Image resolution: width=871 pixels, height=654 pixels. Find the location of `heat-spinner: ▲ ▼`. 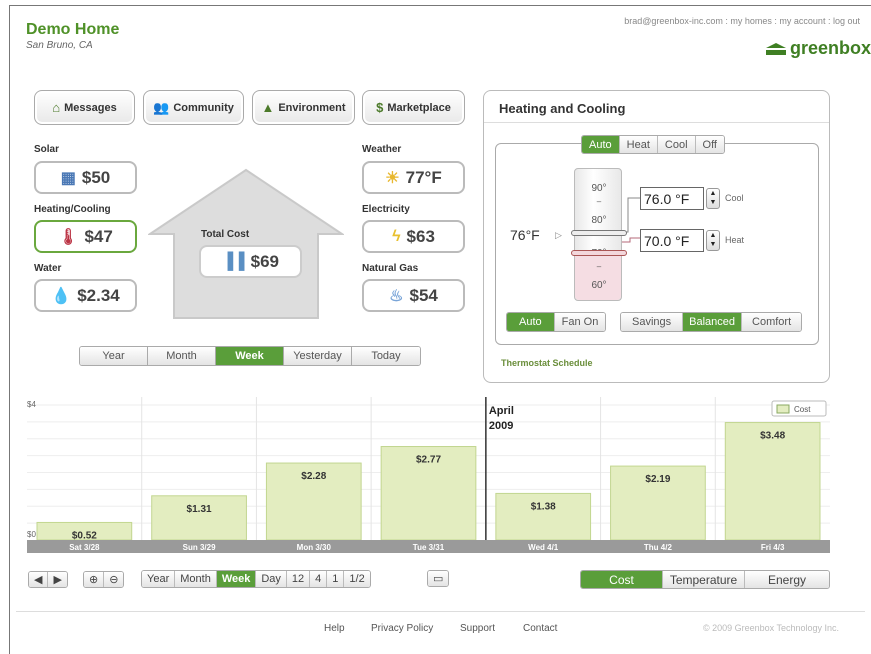

heat-spinner: ▲ ▼ is located at coordinates (713, 240).